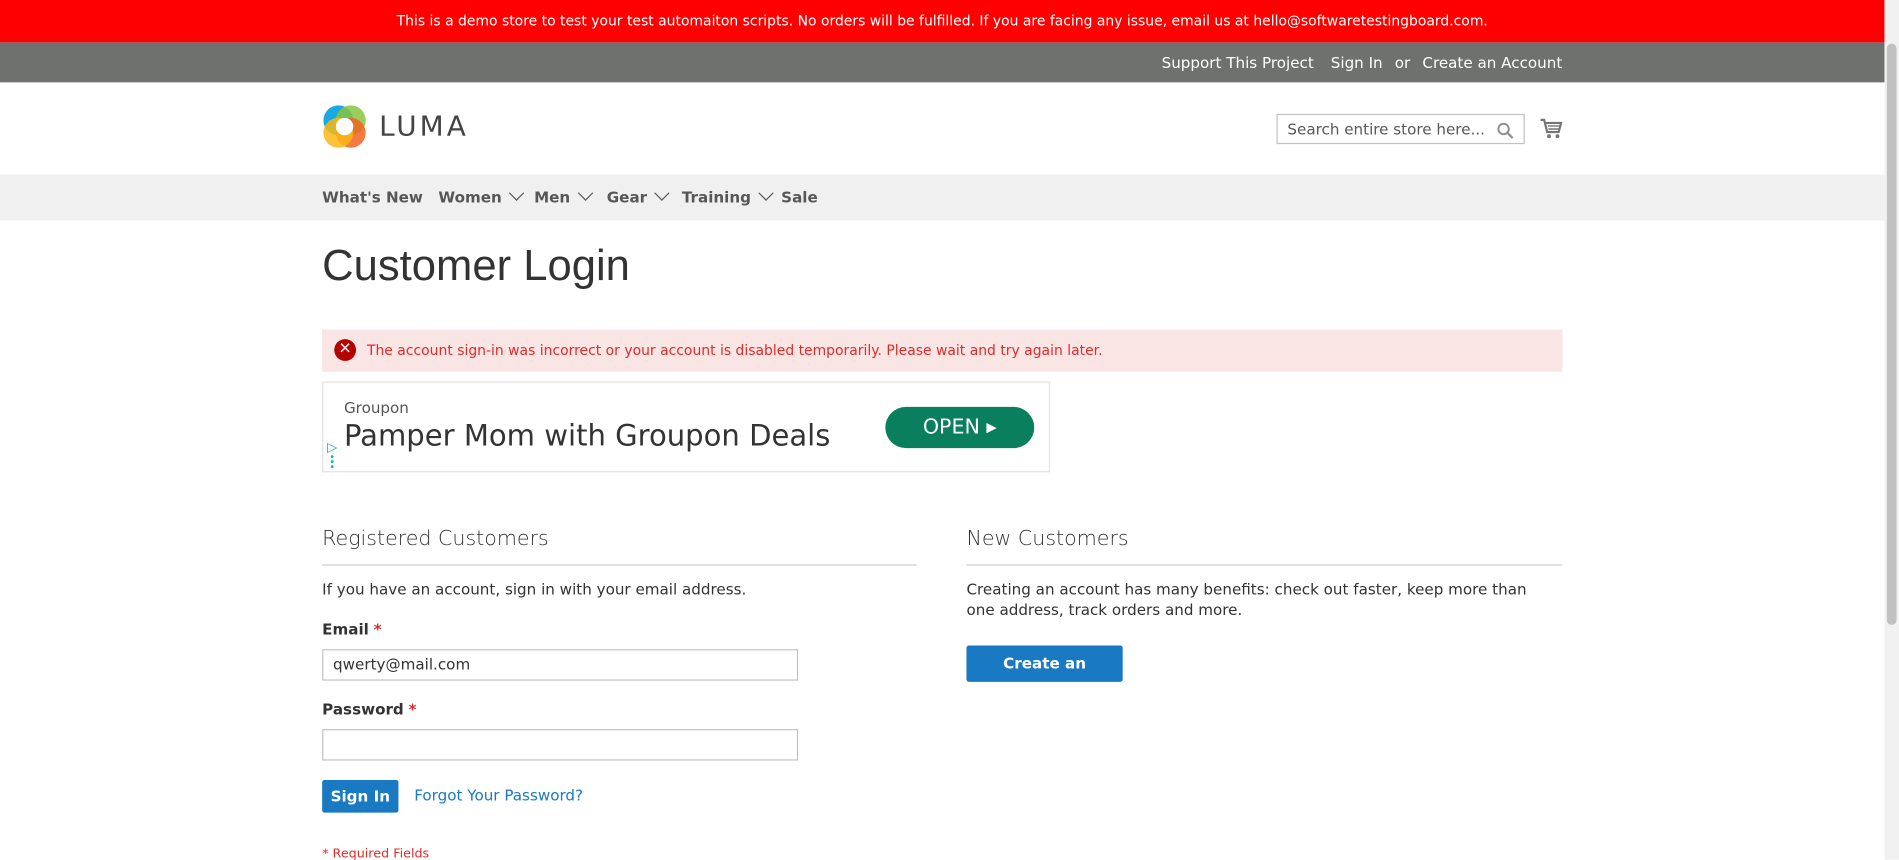 The image size is (1899, 860). I want to click on new-customers-divider, so click(1264, 565).